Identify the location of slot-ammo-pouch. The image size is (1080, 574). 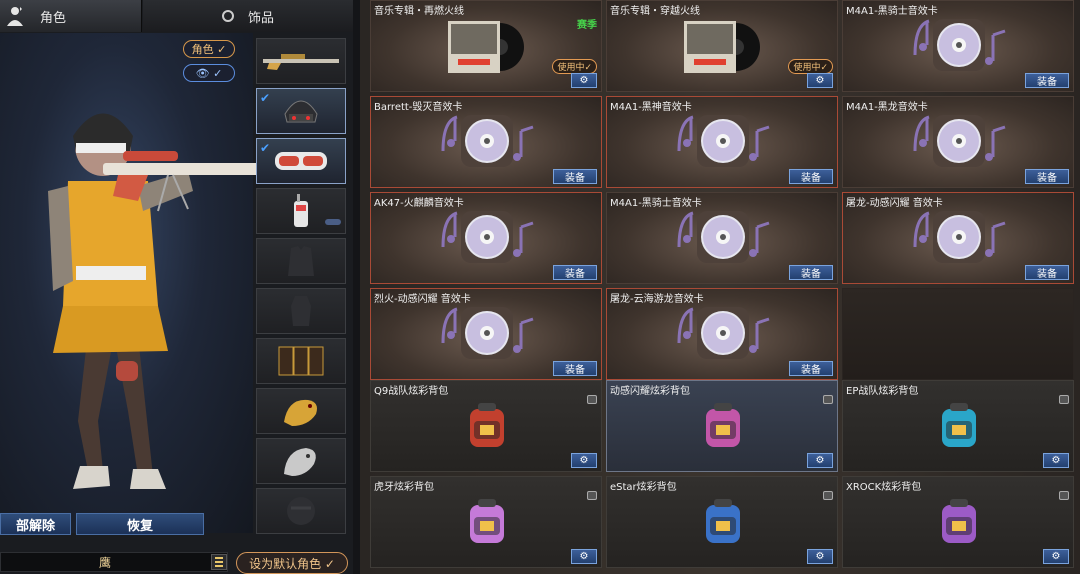
(301, 361).